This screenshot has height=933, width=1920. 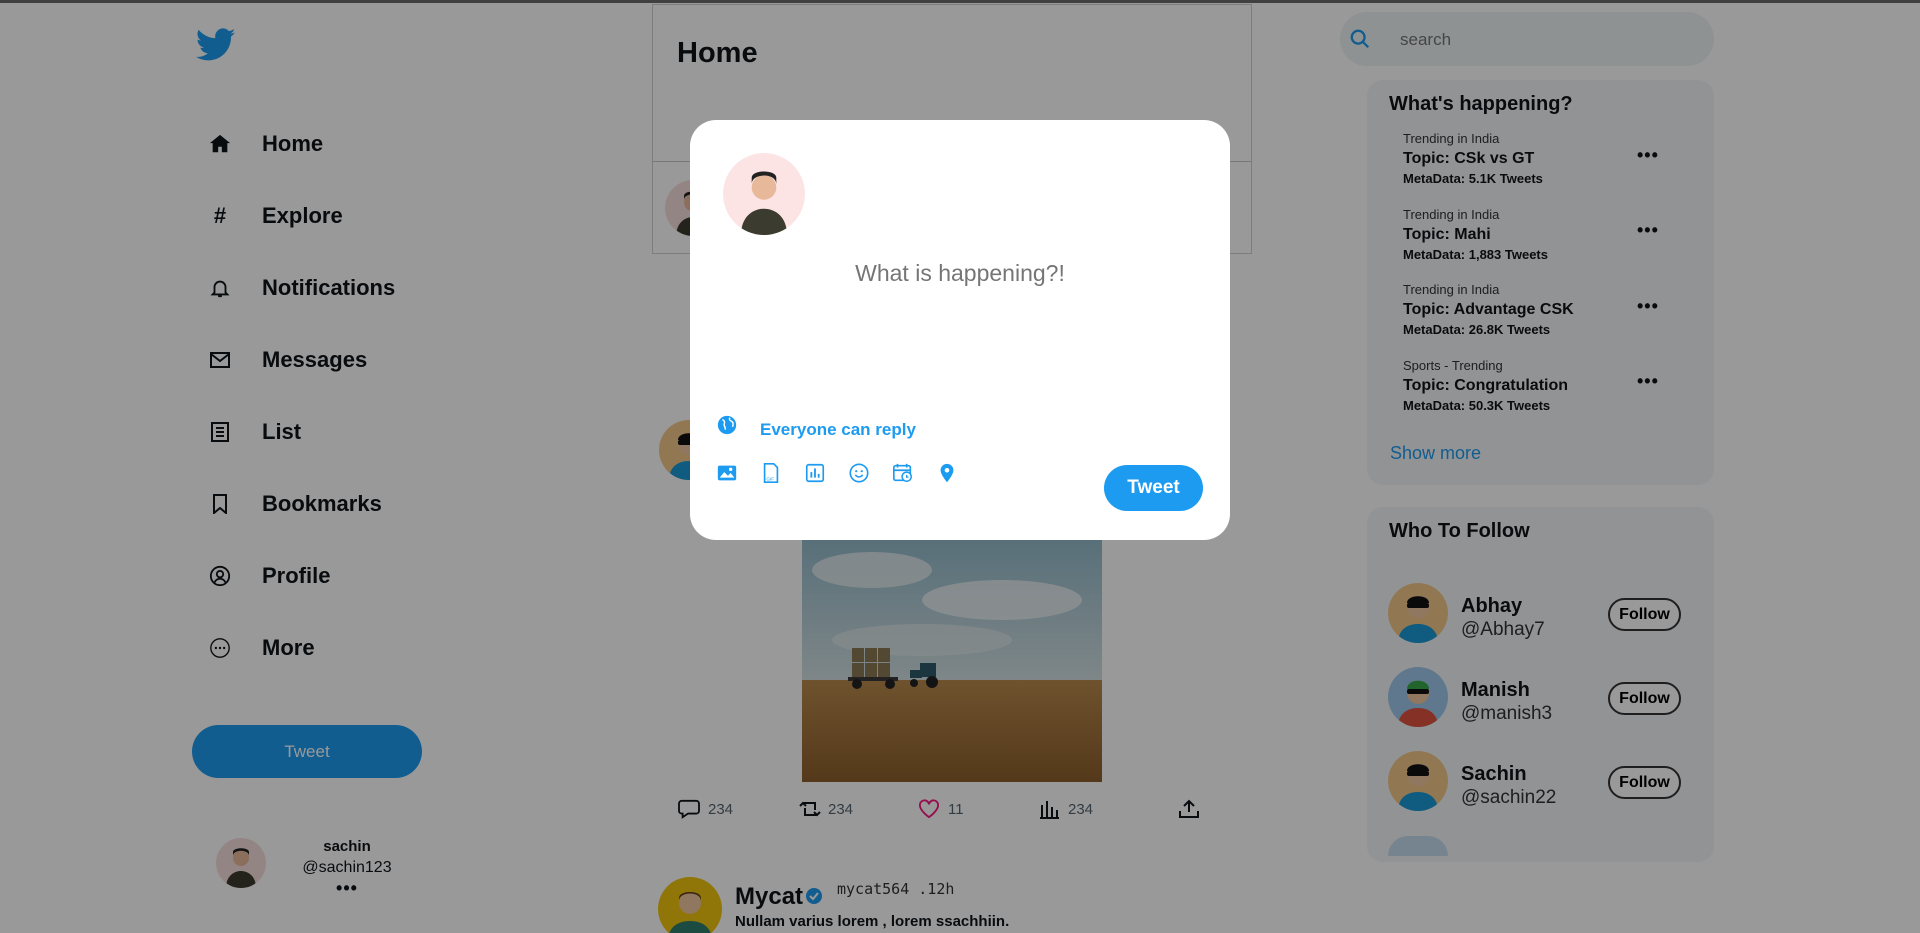 I want to click on location-icon, so click(x=947, y=473).